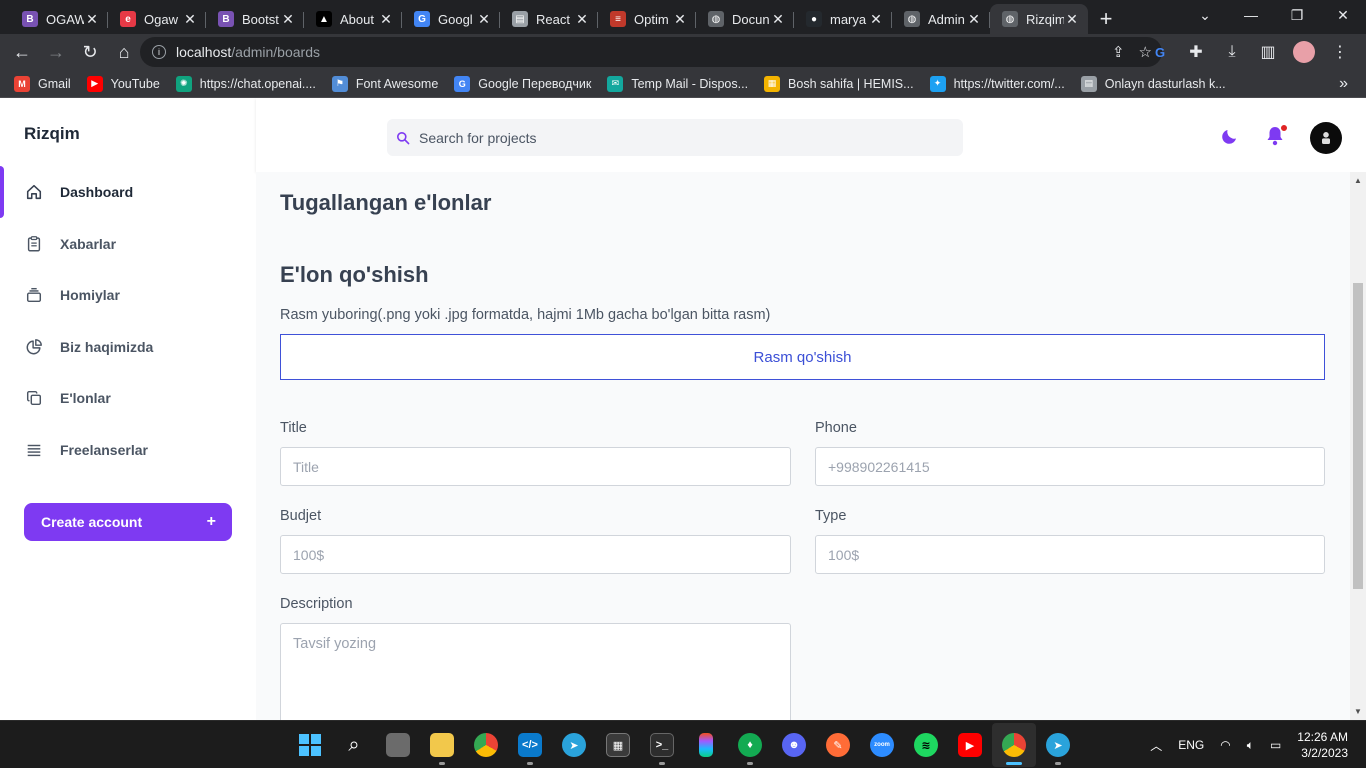 This screenshot has width=1366, height=768. I want to click on reload-button: ↻, so click(90, 52).